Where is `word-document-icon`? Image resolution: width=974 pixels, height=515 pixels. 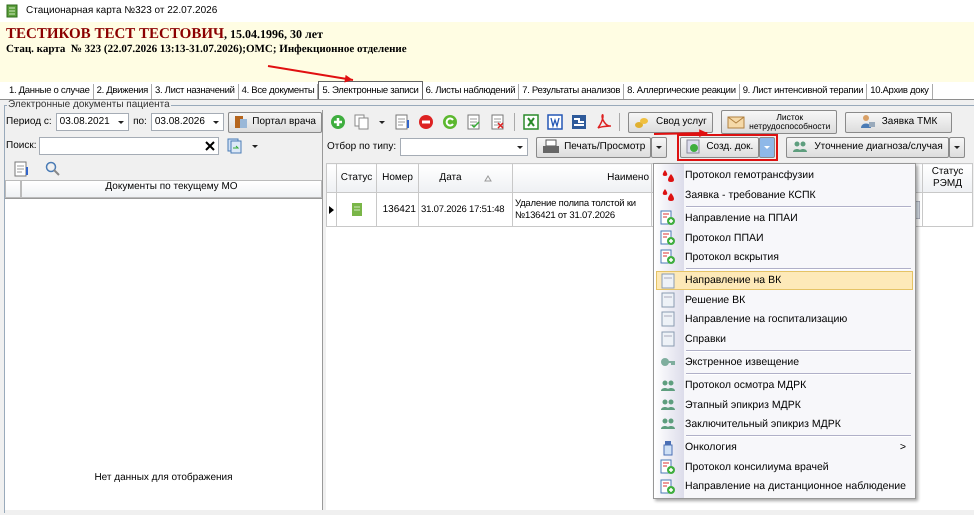
word-document-icon is located at coordinates (555, 122).